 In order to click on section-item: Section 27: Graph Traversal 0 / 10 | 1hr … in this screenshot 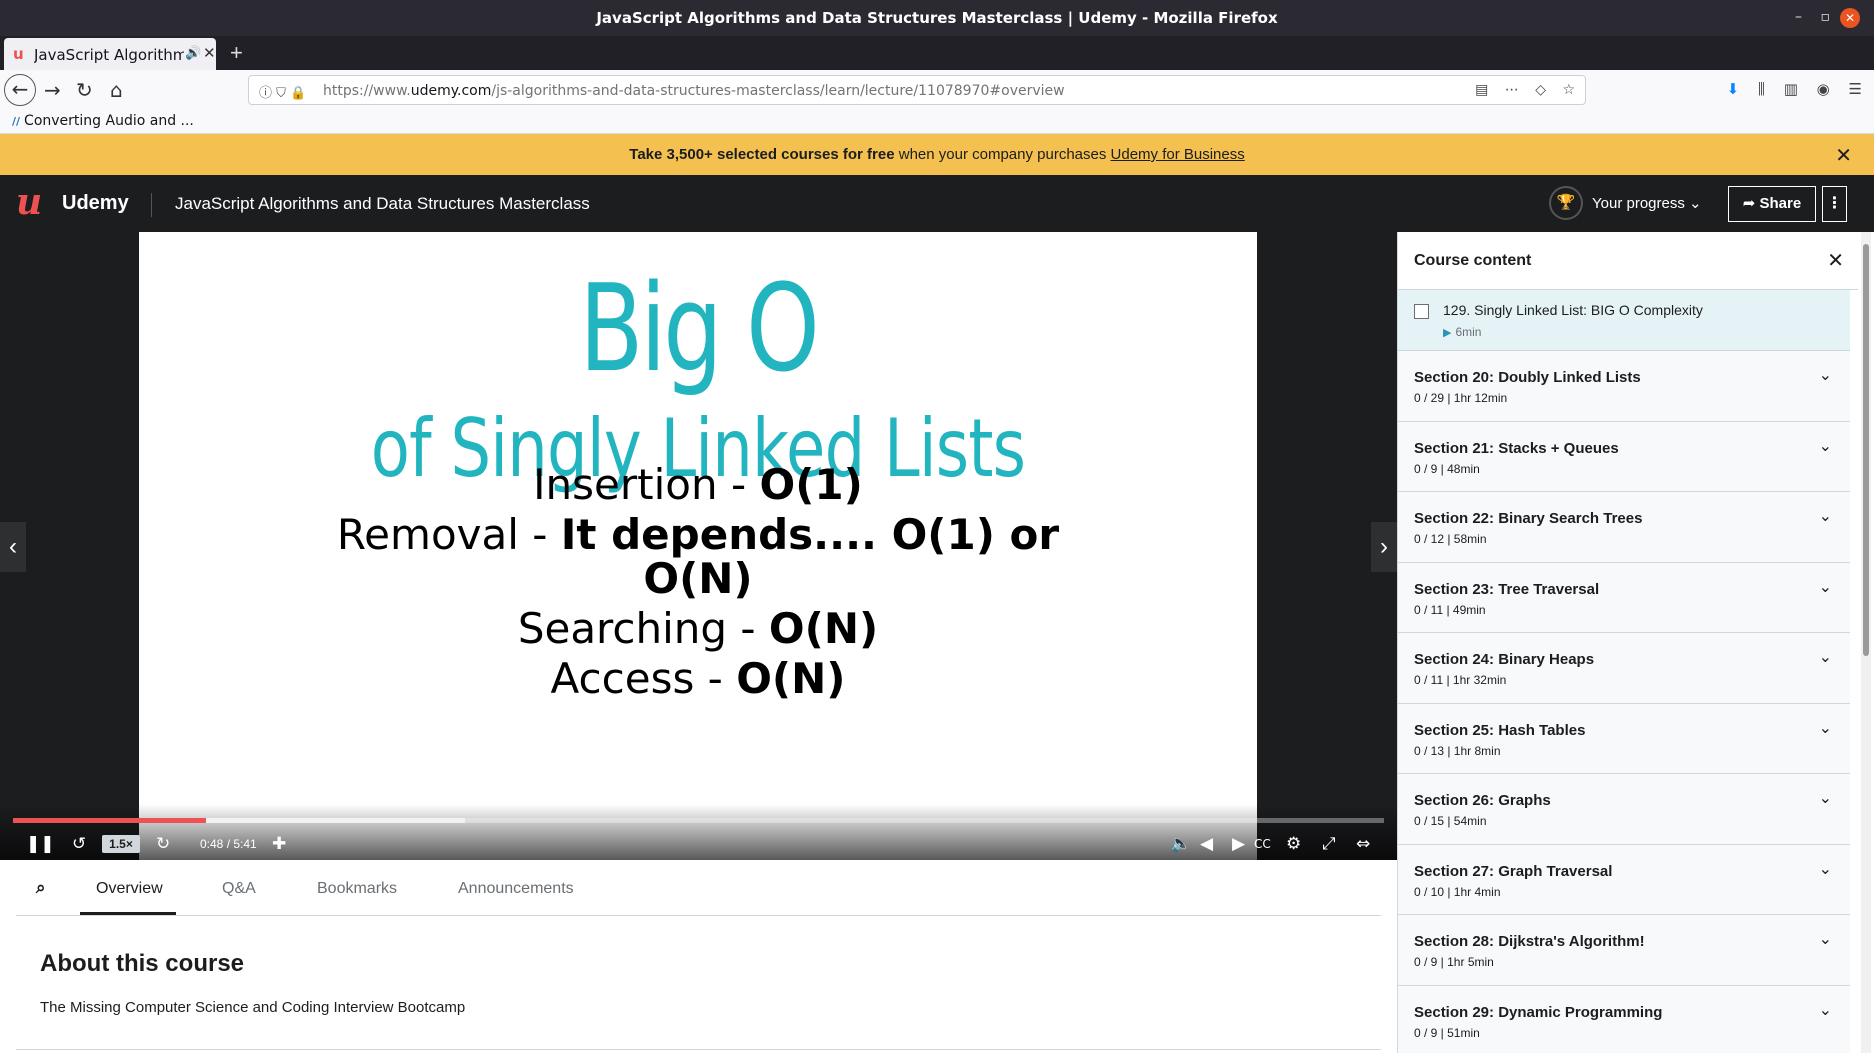, I will do `click(1624, 879)`.